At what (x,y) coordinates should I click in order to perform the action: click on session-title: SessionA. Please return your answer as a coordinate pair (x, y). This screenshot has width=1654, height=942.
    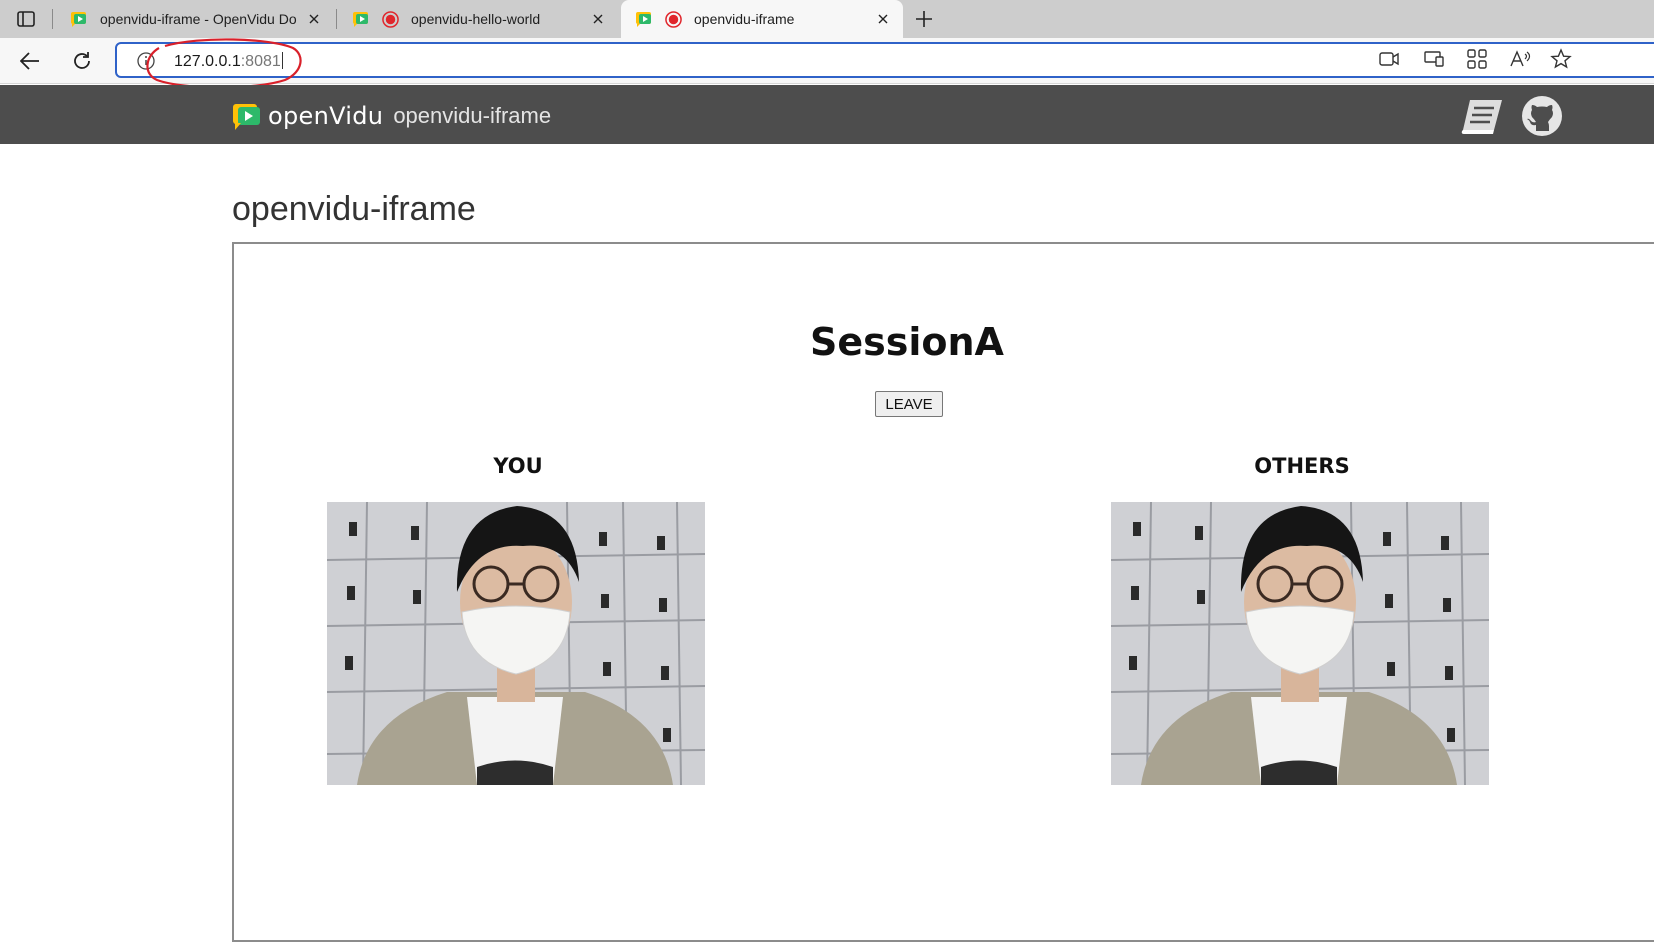
    Looking at the image, I should click on (907, 342).